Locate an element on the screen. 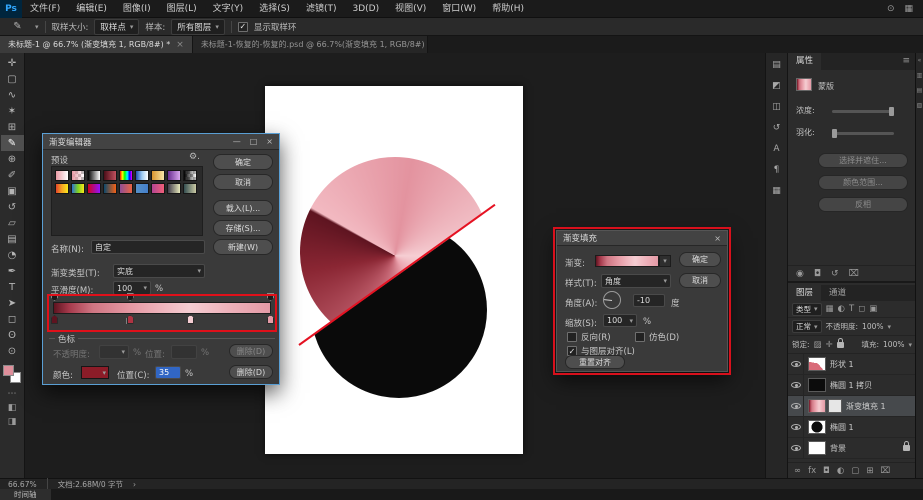 The height and width of the screenshot is (500, 923). layer-name: 椭圆 1 拷贝 is located at coordinates (851, 385).